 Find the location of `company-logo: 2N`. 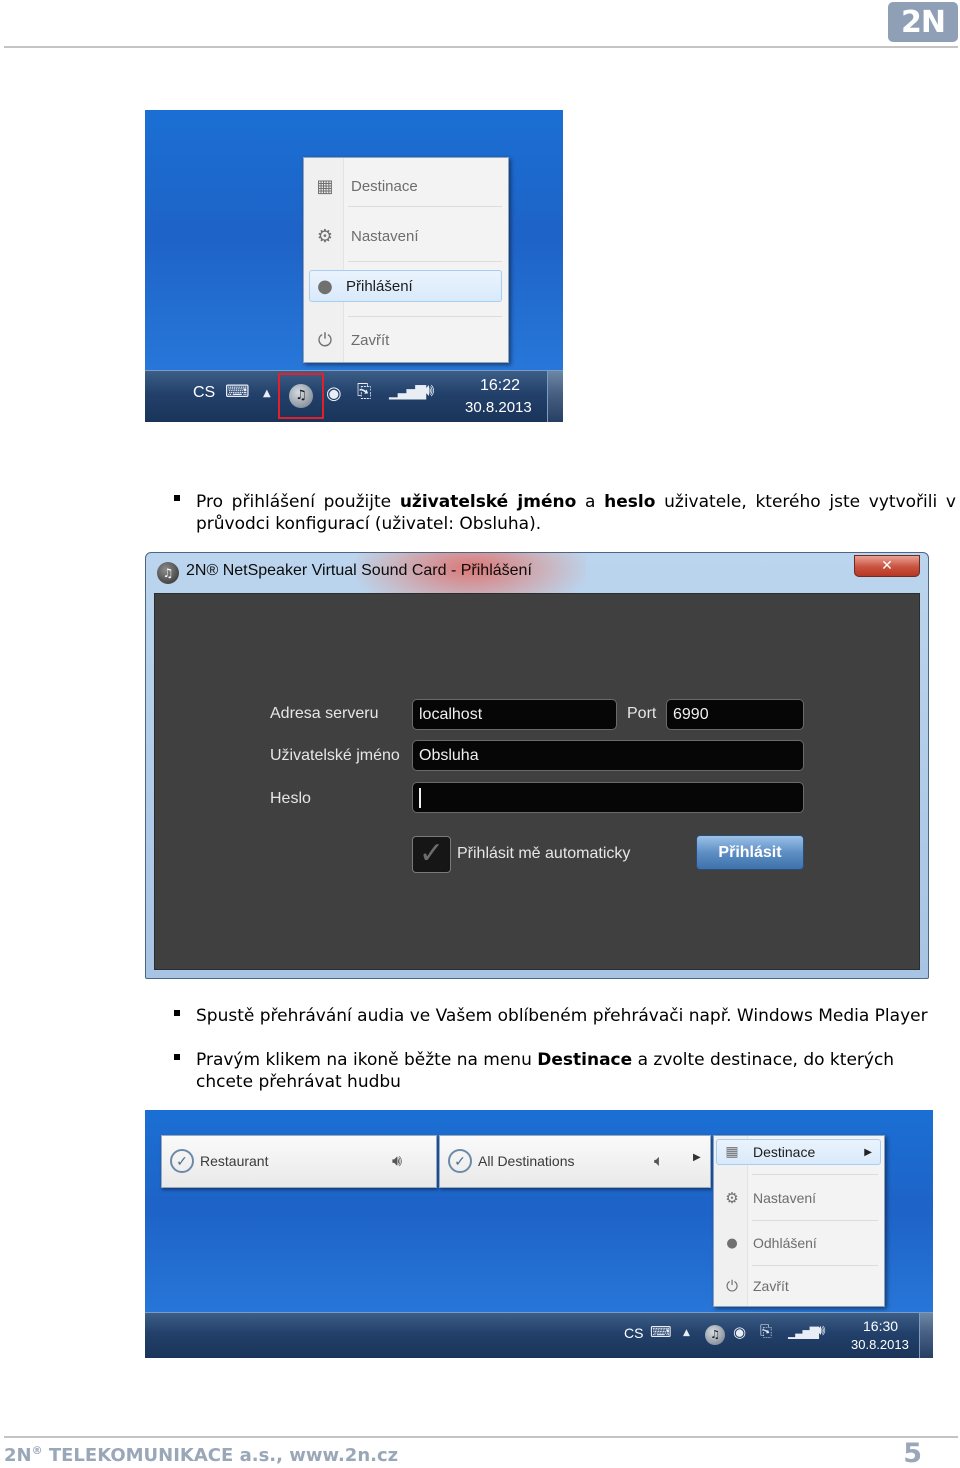

company-logo: 2N is located at coordinates (923, 22).